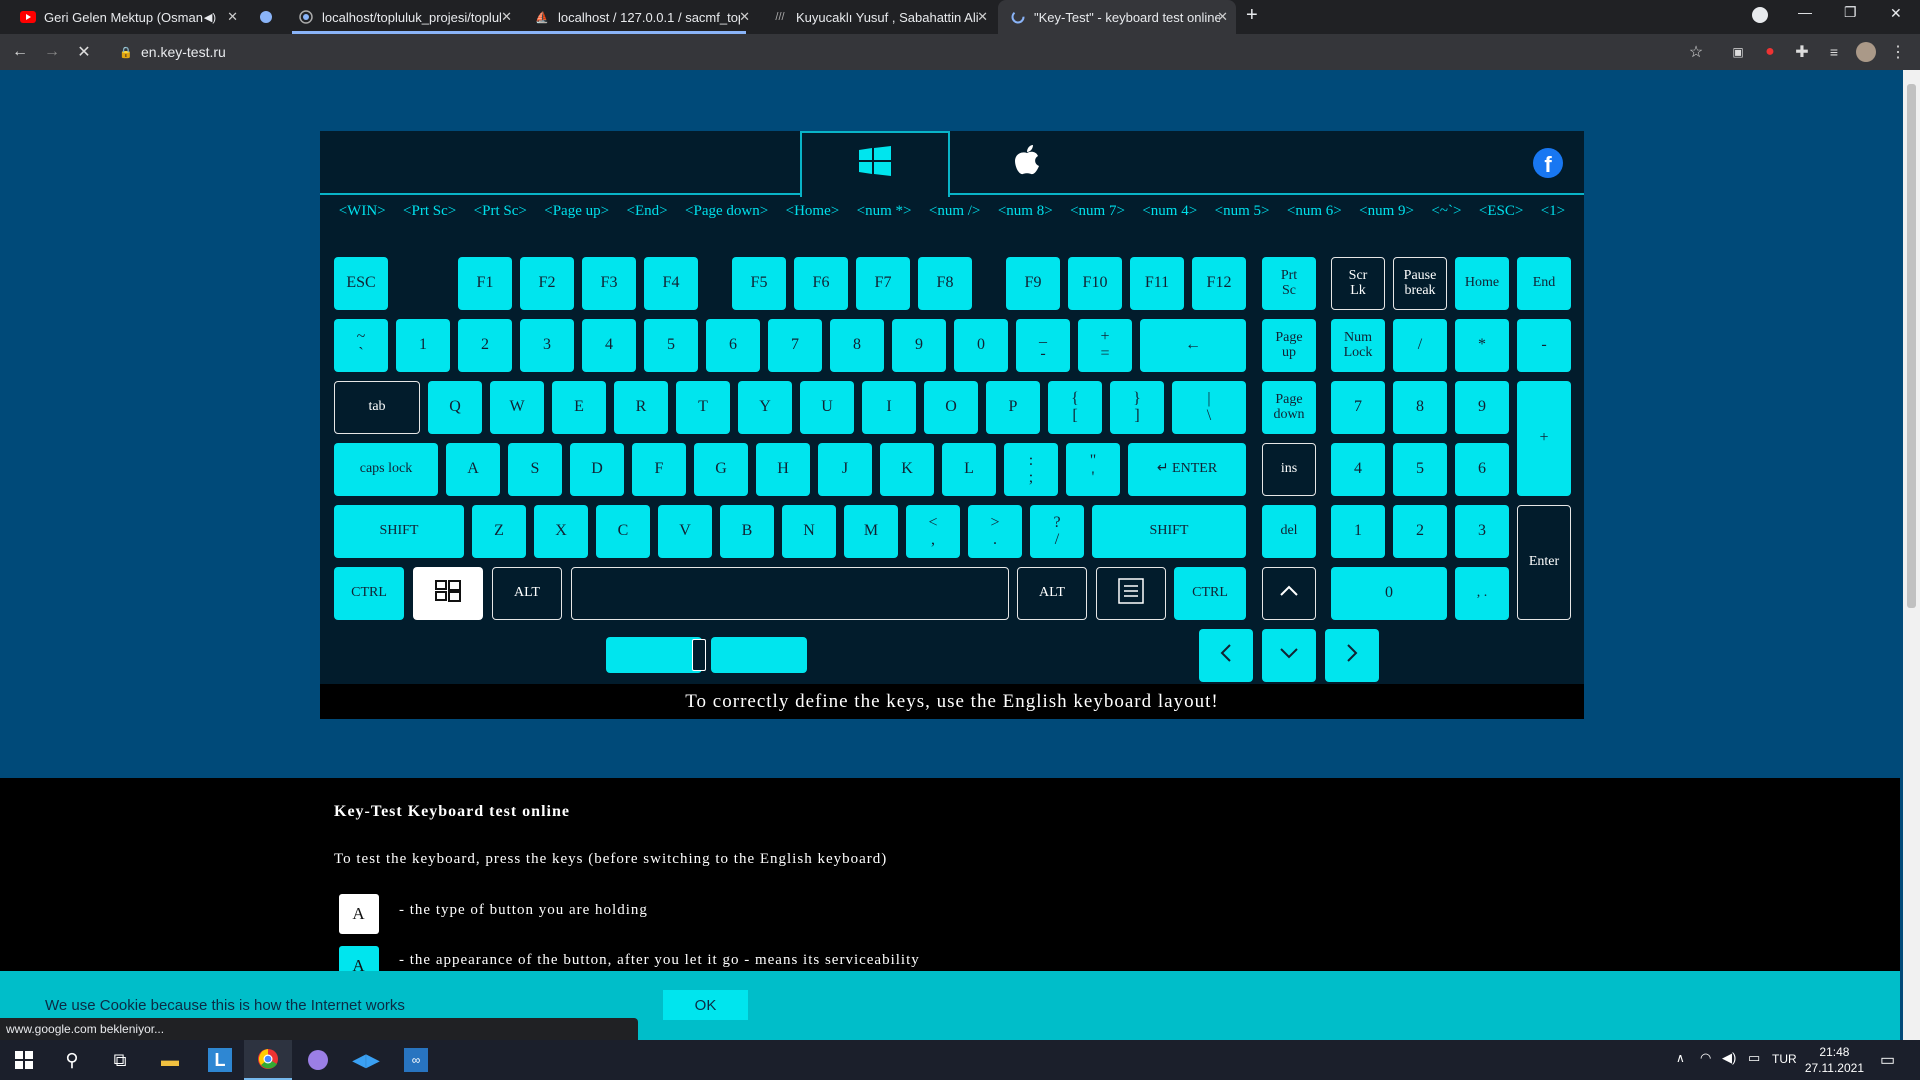 This screenshot has height=1080, width=1920. I want to click on key-capslock: caps lock, so click(386, 469).